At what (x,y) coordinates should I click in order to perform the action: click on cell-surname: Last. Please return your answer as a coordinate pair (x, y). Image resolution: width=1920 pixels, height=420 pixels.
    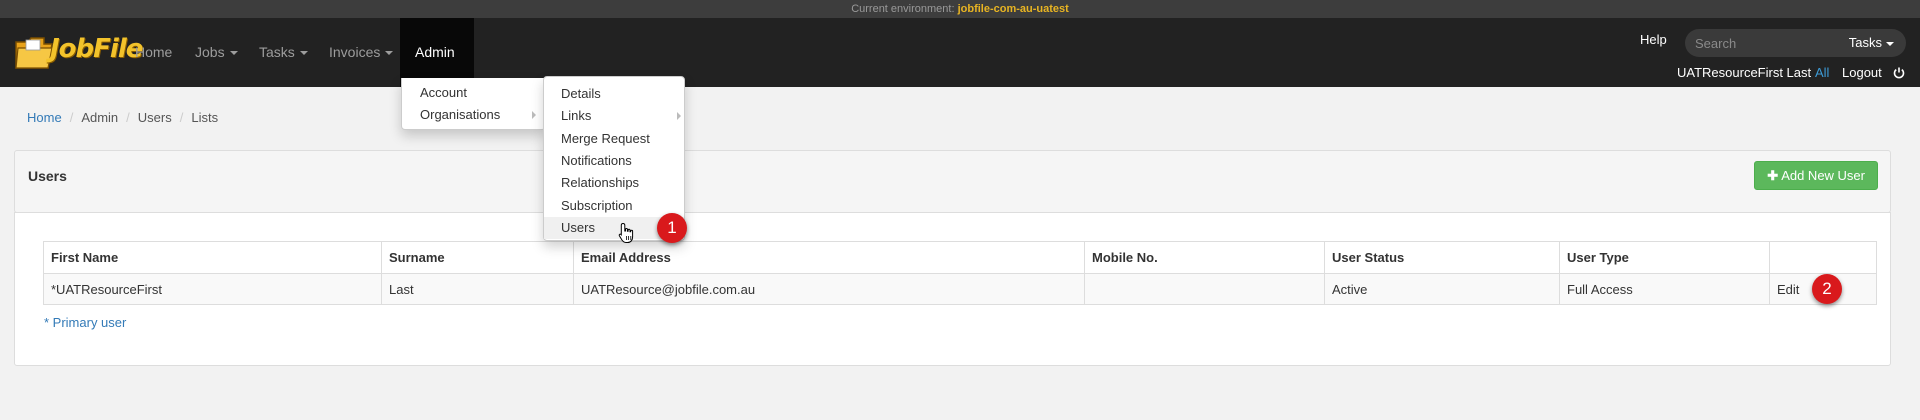
    Looking at the image, I should click on (477, 289).